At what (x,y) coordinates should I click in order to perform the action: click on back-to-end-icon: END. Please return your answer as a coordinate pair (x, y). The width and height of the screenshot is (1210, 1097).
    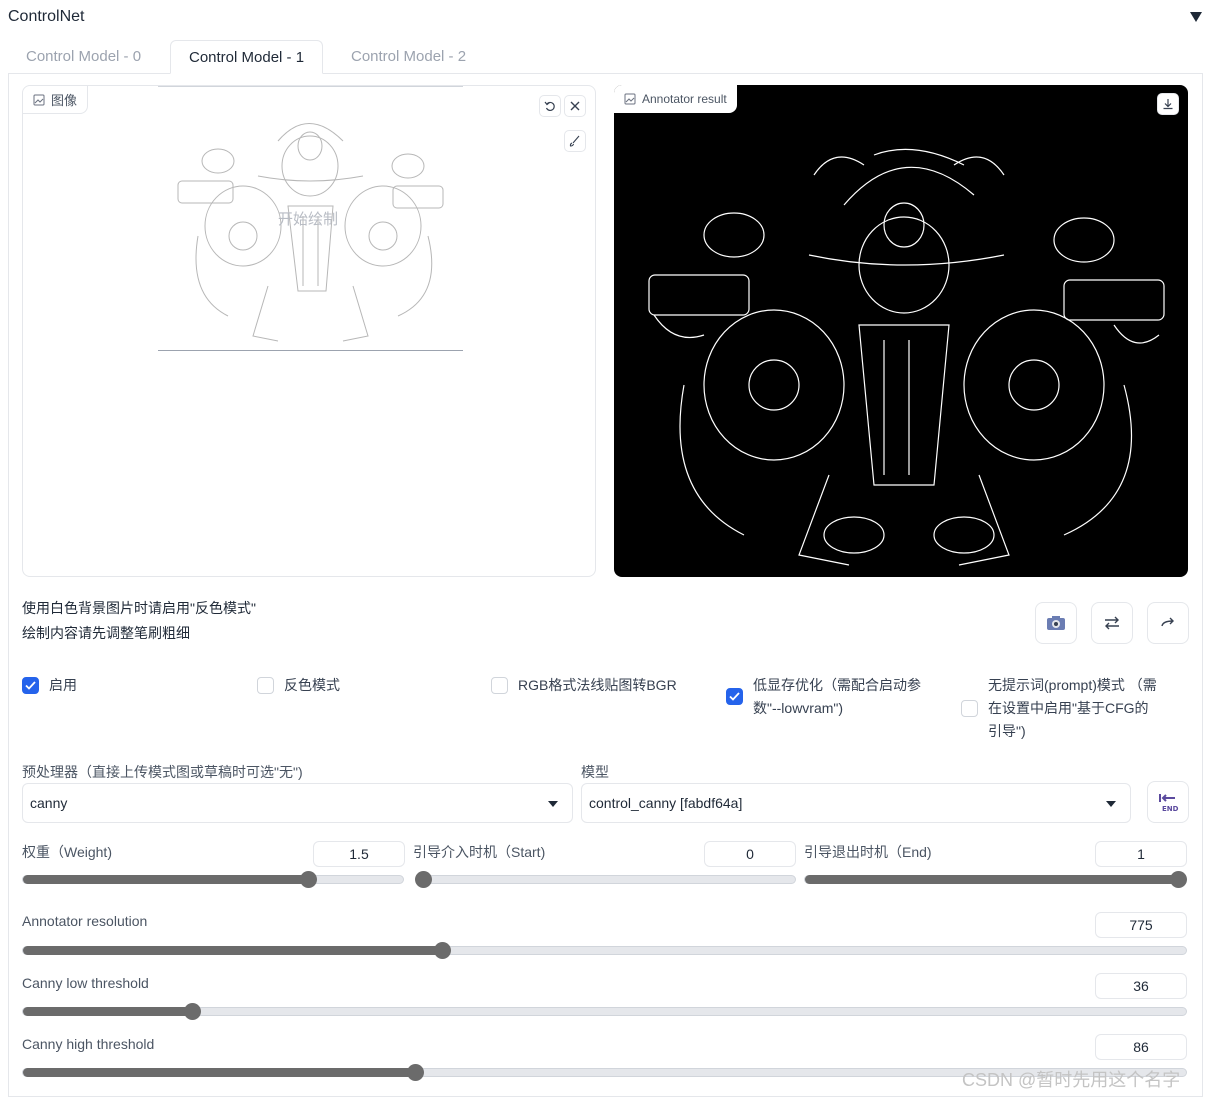
    Looking at the image, I should click on (1169, 803).